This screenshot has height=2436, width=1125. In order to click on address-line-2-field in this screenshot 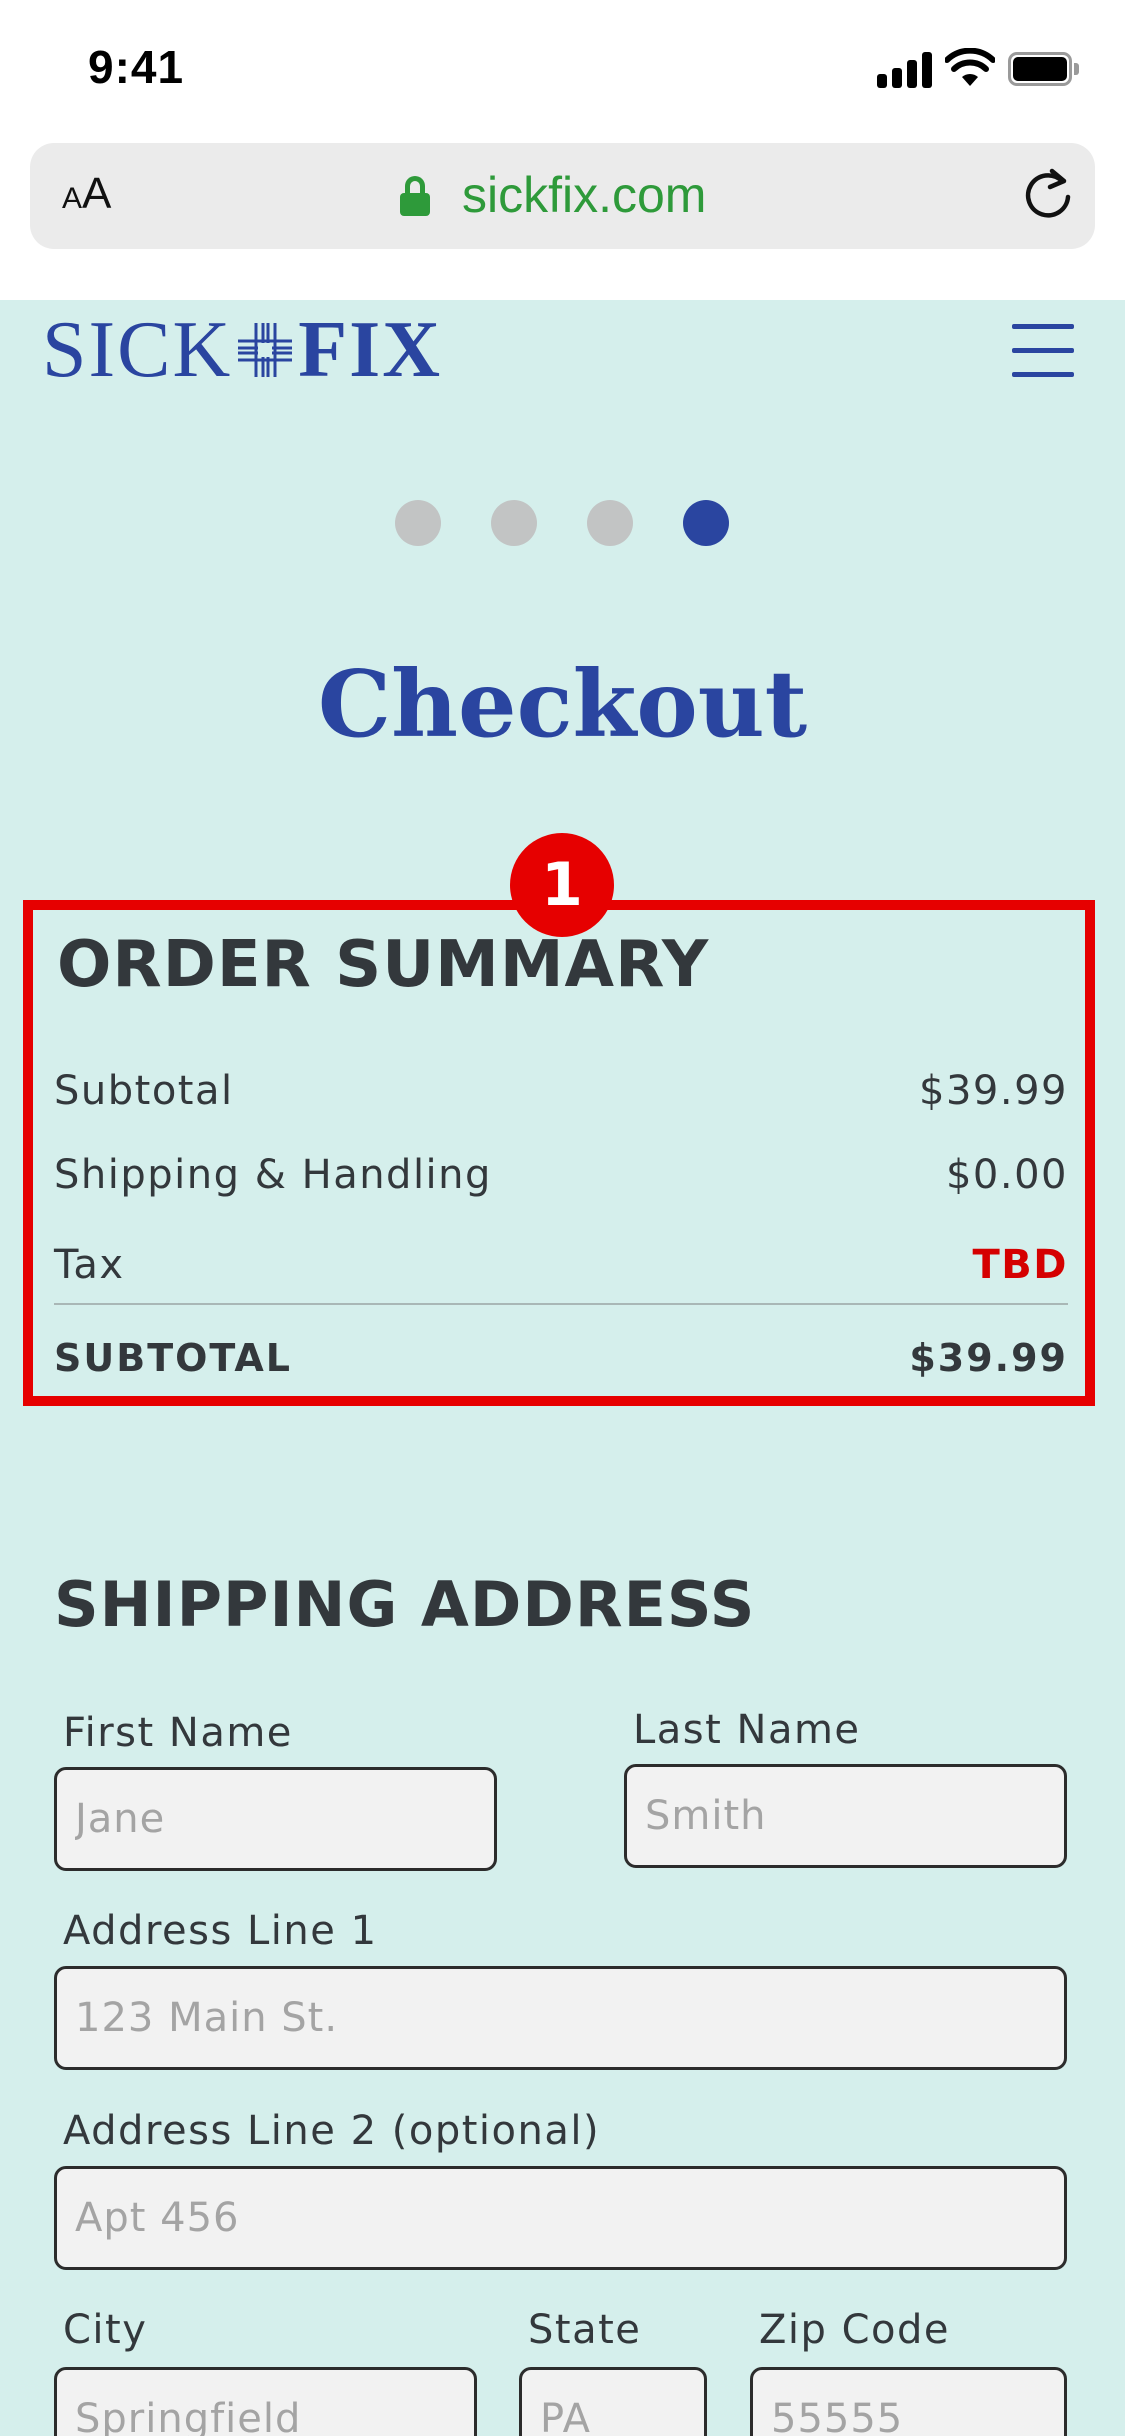, I will do `click(560, 2218)`.